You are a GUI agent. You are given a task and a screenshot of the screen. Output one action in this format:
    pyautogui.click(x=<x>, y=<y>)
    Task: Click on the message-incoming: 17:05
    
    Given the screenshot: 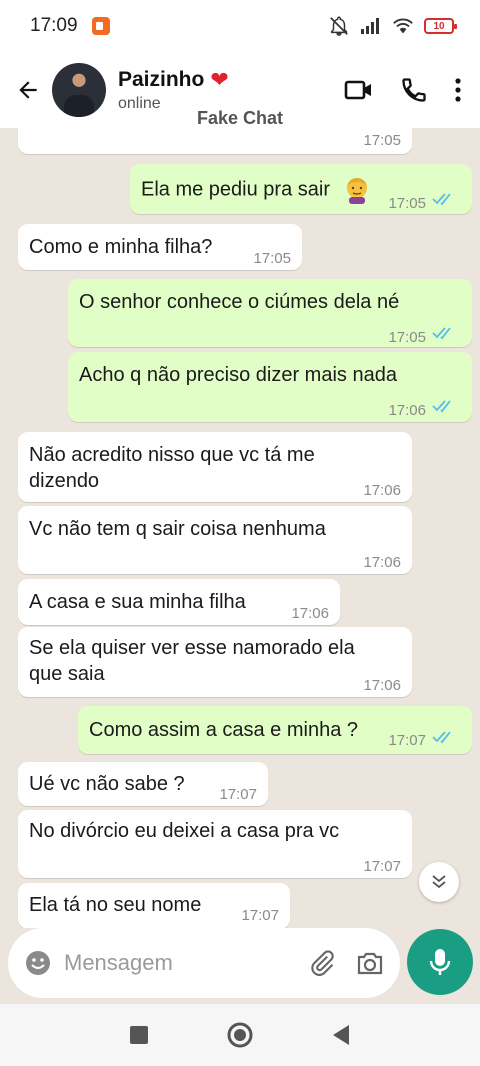 What is the action you would take?
    pyautogui.click(x=215, y=141)
    